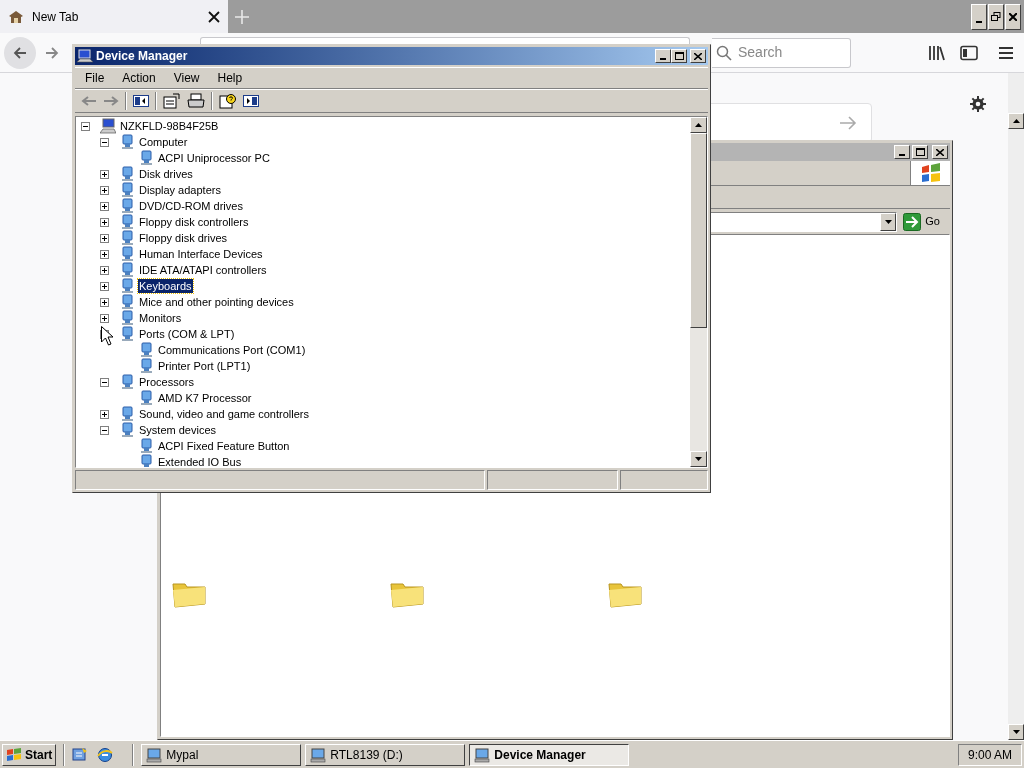 The width and height of the screenshot is (1024, 768). What do you see at coordinates (224, 446) in the screenshot?
I see `tree-item: ACPI Fixed Feature Button` at bounding box center [224, 446].